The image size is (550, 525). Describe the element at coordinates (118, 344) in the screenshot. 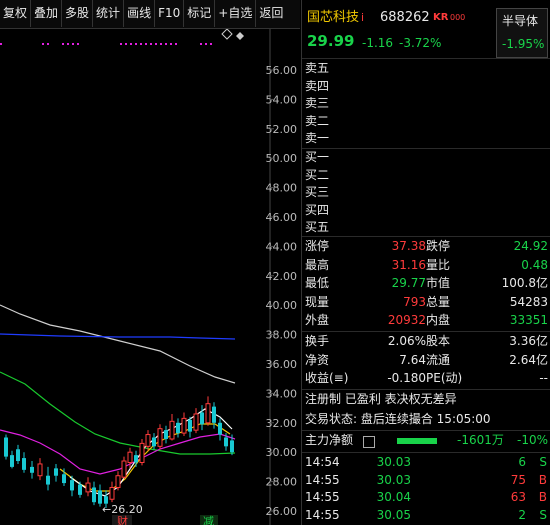

I see `ma120-line` at that location.